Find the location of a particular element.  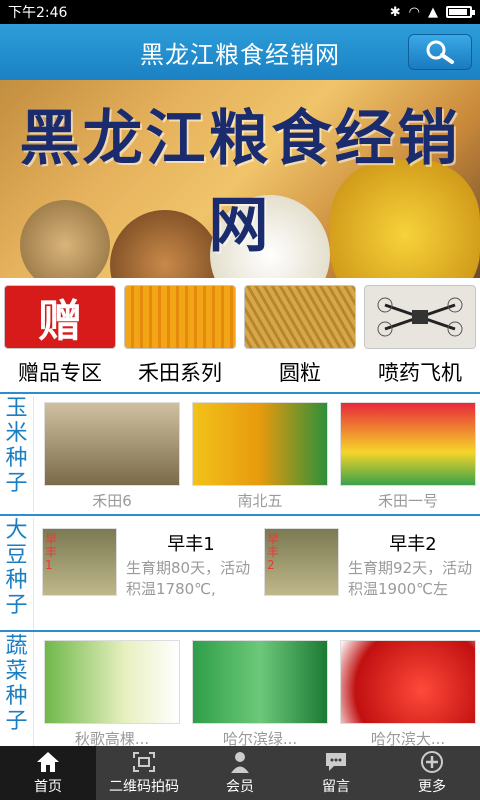

app-header: 黑龙江粮食经销网 is located at coordinates (240, 52).